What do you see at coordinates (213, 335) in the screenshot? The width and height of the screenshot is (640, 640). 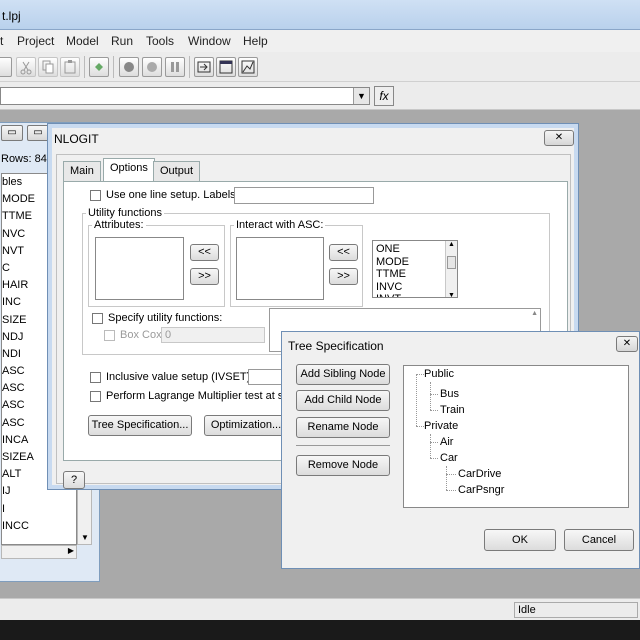 I see `box-cox-input: 0` at bounding box center [213, 335].